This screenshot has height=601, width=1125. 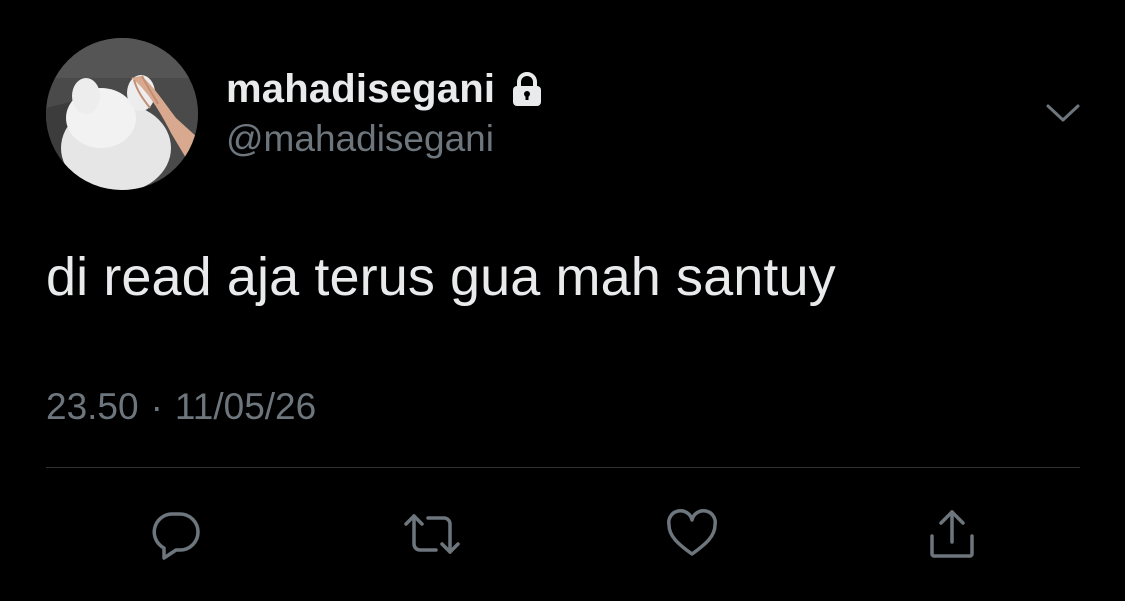 What do you see at coordinates (92, 407) in the screenshot?
I see `tweet-time: 23.50` at bounding box center [92, 407].